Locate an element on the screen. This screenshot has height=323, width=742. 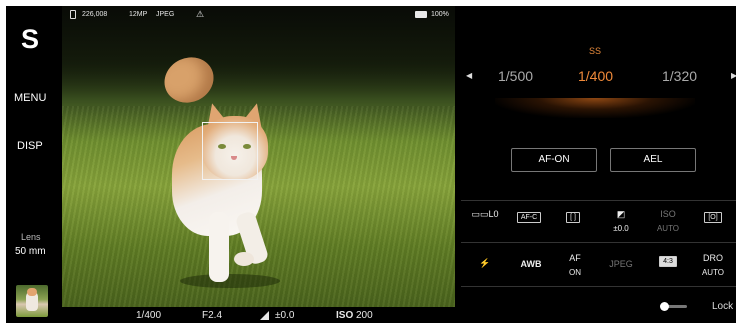
focus-area-button: [ ] is located at coordinates (573, 222).